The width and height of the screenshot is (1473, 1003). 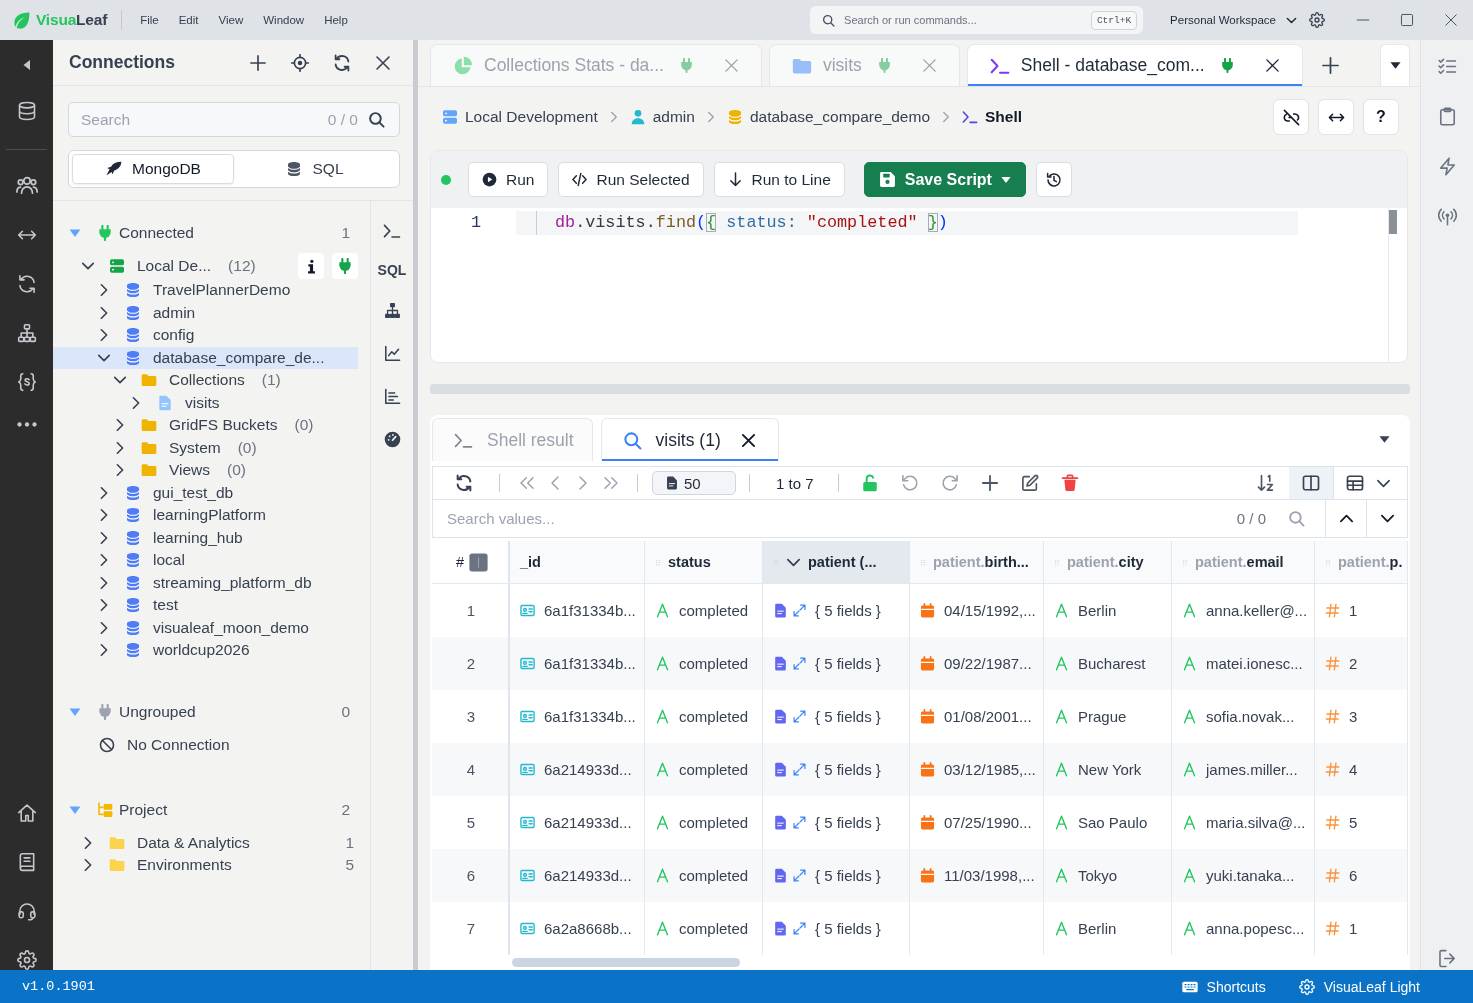 I want to click on run-button: Run, so click(x=508, y=179).